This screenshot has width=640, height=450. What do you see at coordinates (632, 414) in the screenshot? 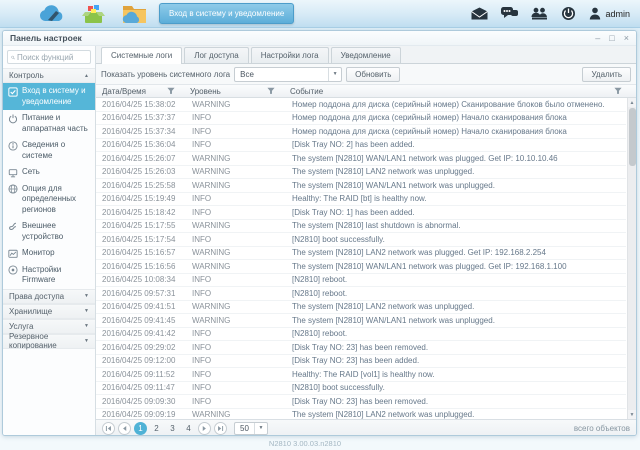
I see `scroll-down-icon: ▼` at bounding box center [632, 414].